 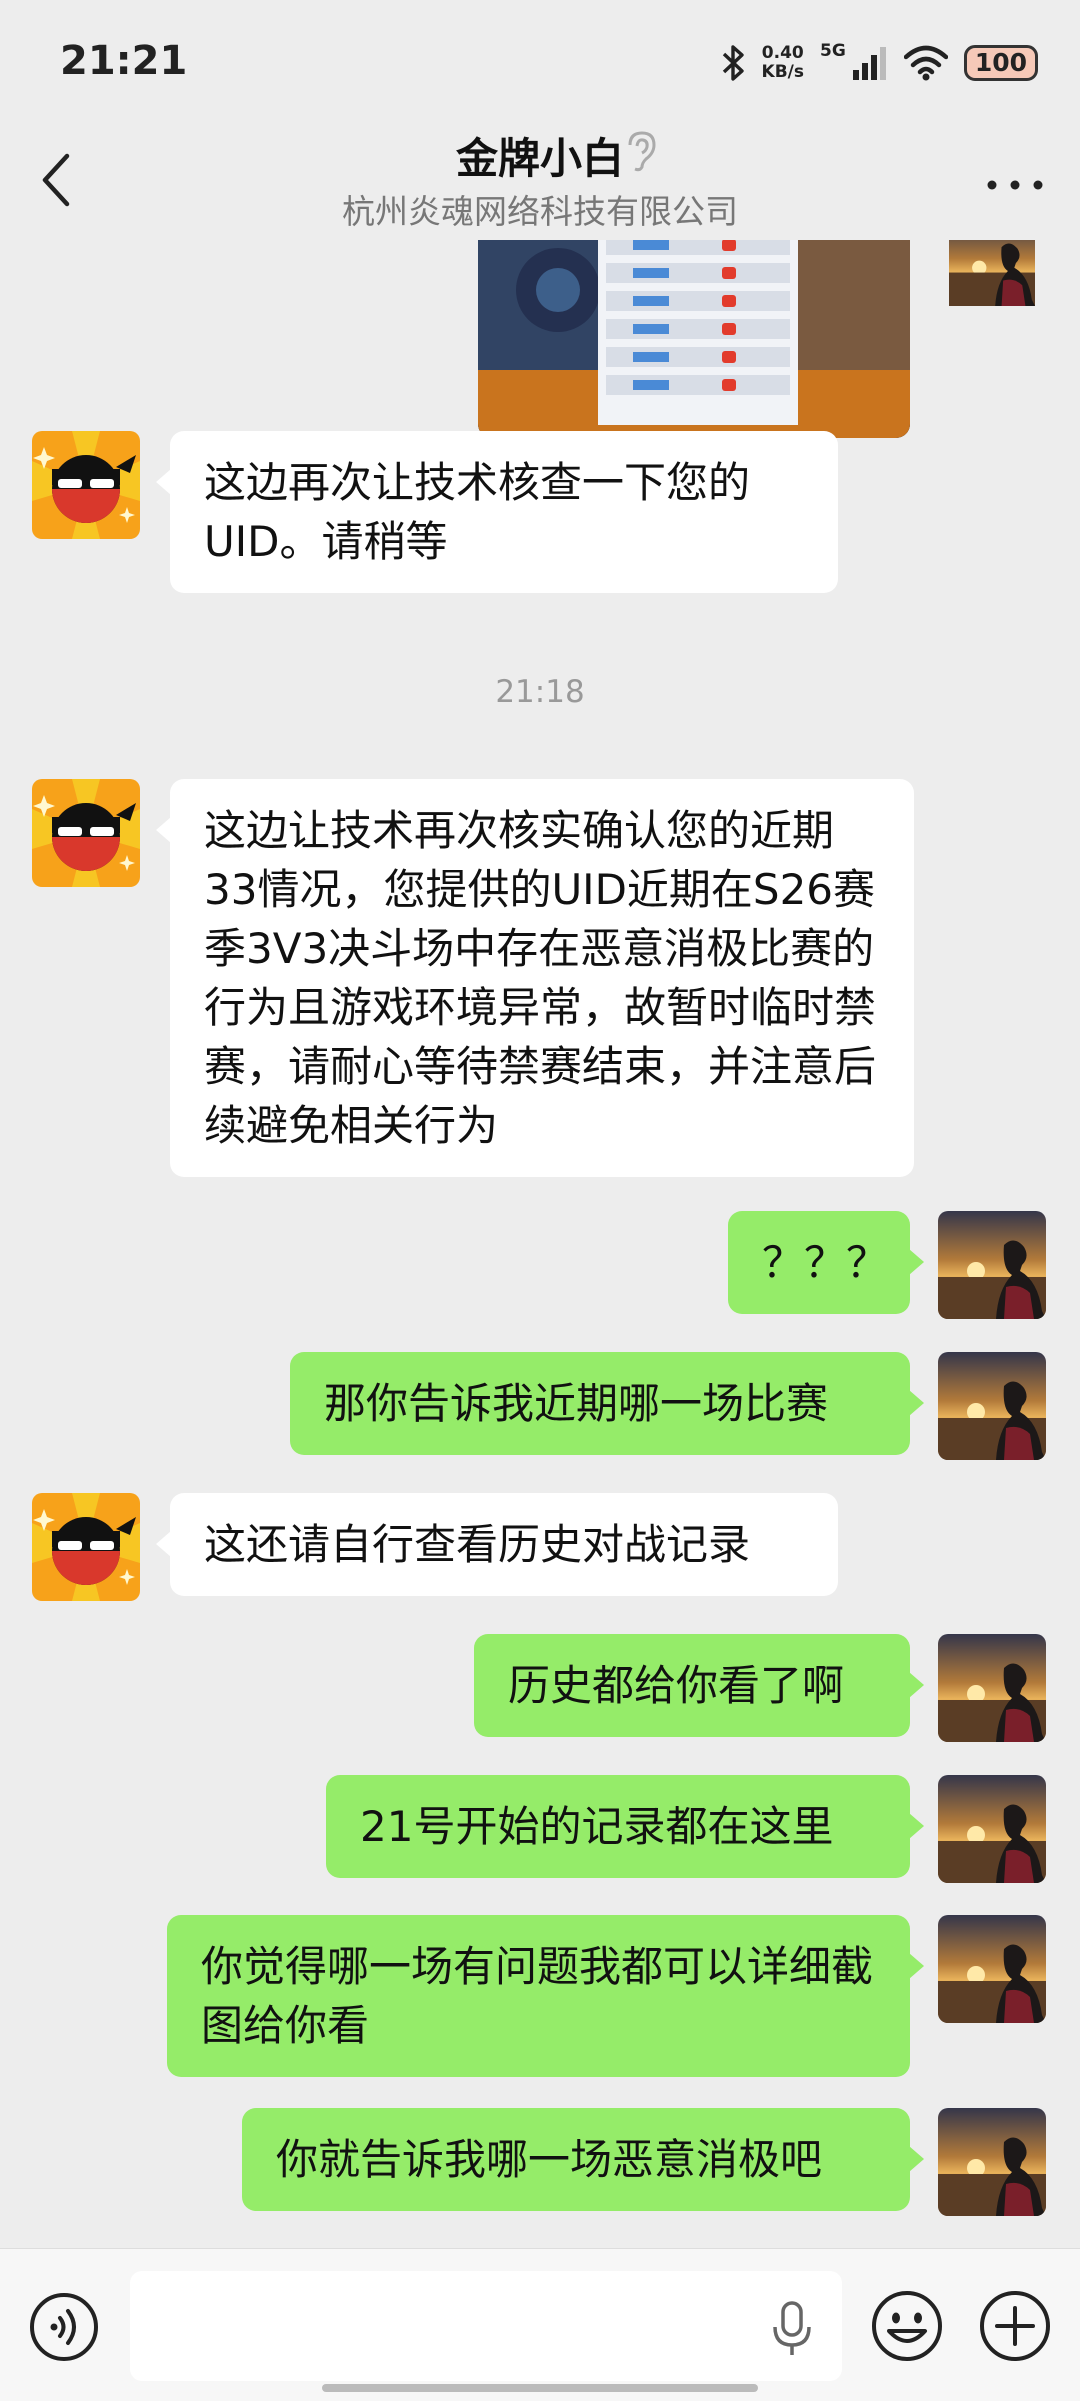 I want to click on message-bubble-sent: 你觉得哪一场有问题我都可以详细截图给你看, so click(x=545, y=1996).